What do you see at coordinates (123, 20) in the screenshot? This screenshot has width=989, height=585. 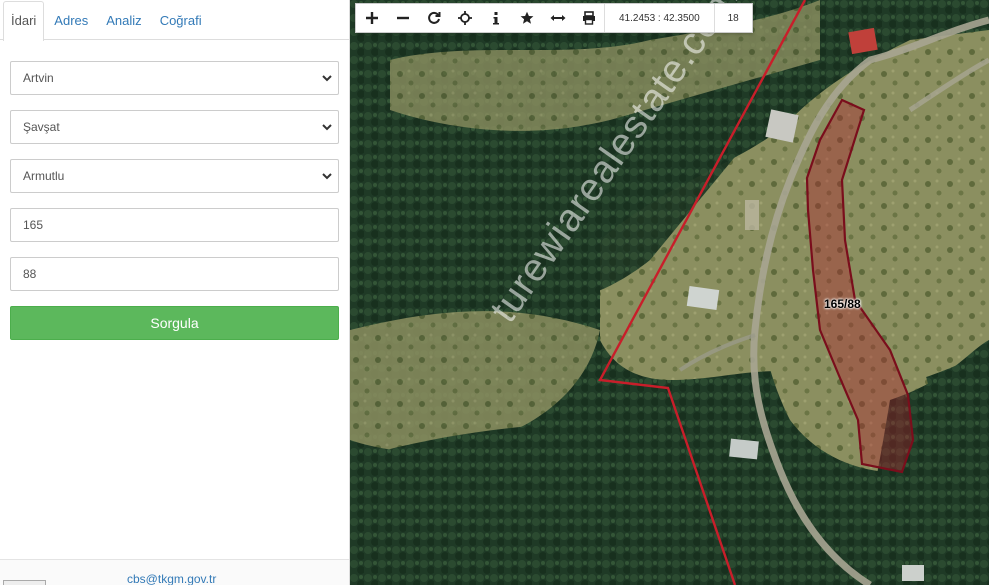 I see `tab-analiz: Analiz` at bounding box center [123, 20].